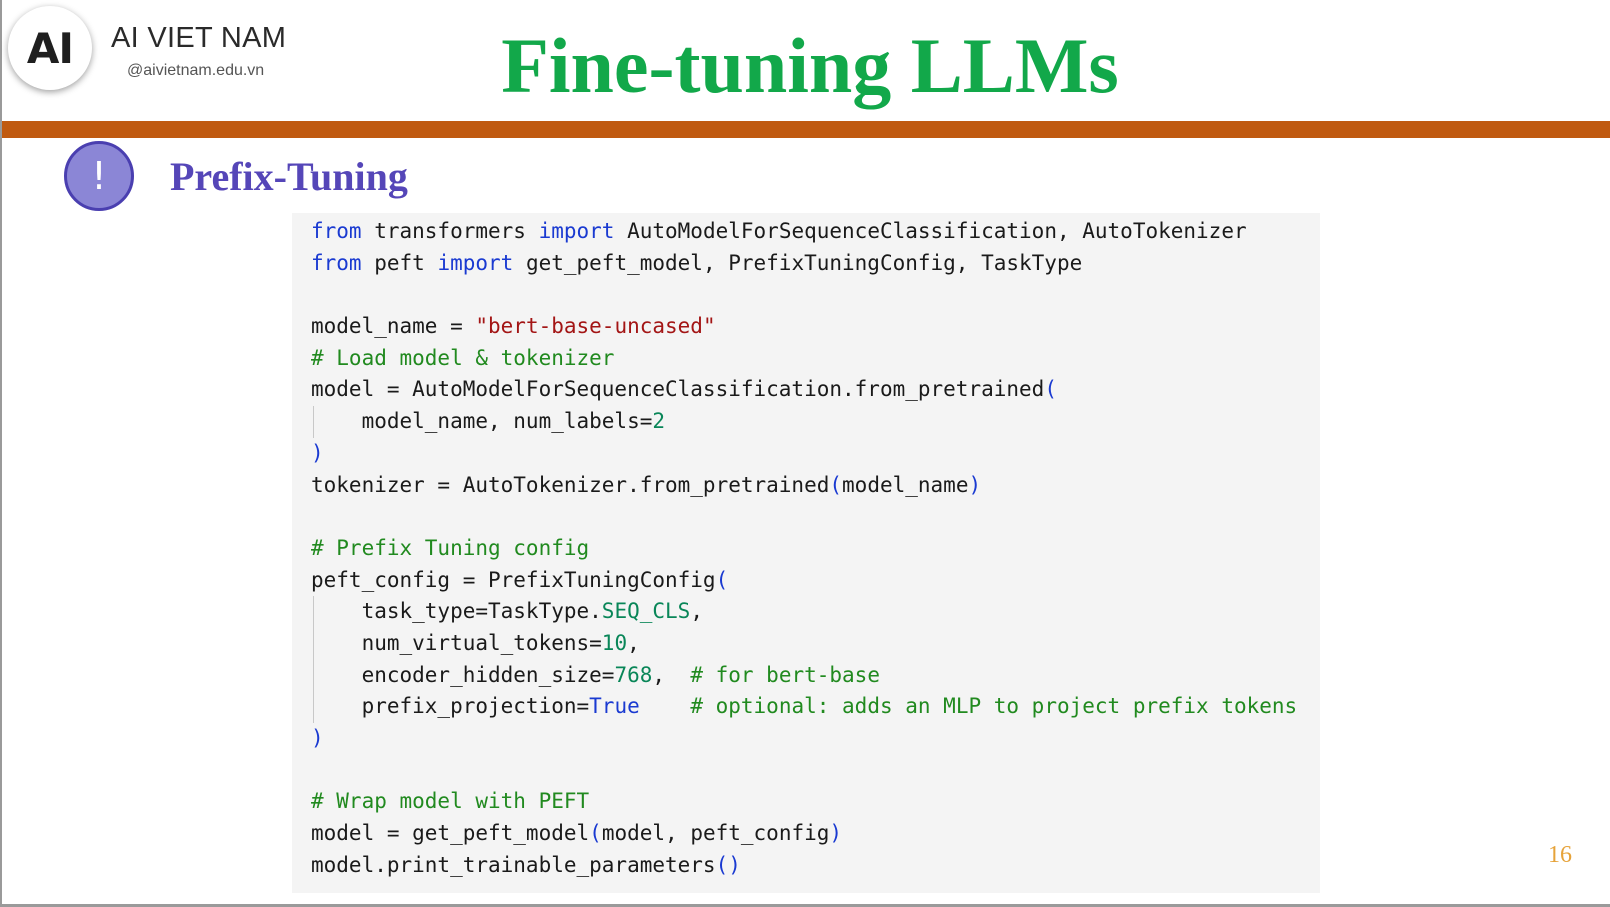  Describe the element at coordinates (513, 864) in the screenshot. I see `code-token: model.print_trainable_parameters` at that location.